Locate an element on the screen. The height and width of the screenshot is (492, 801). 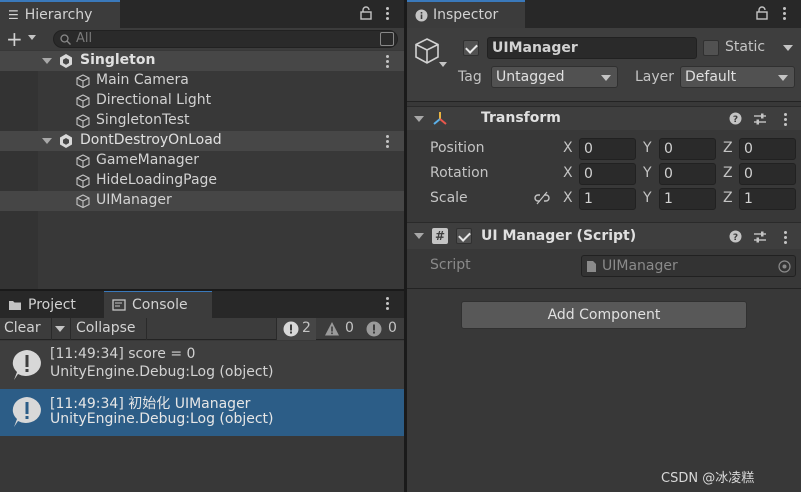
link-icon is located at coordinates (542, 198).